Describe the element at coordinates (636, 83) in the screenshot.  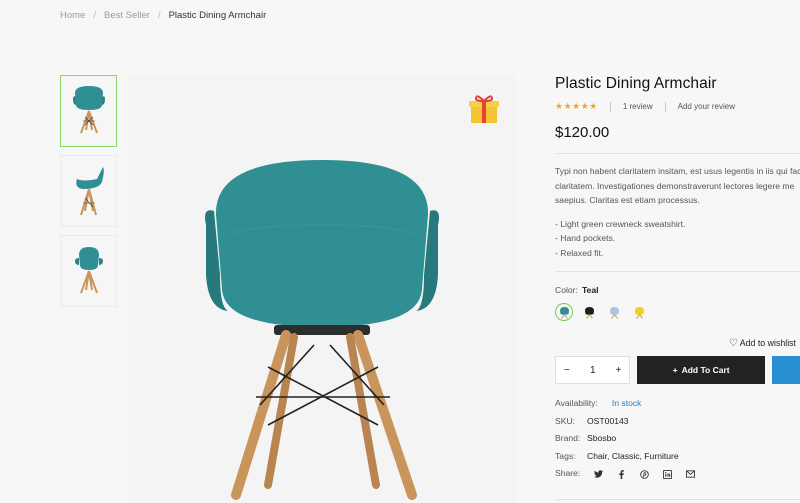
I see `product-title: Plastic Dining Armchair` at that location.